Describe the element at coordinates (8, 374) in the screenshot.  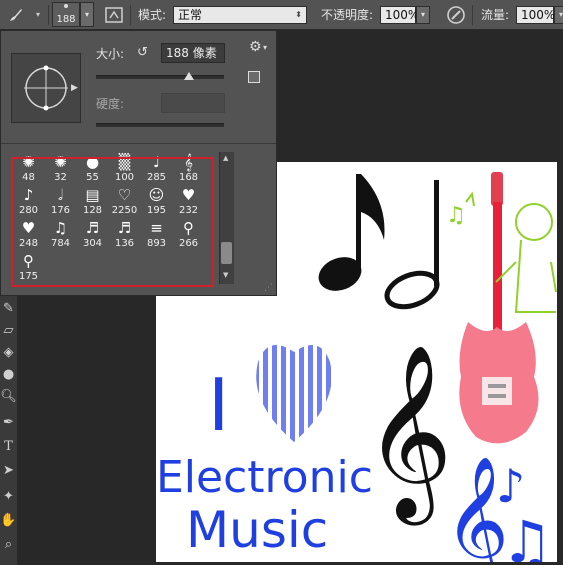
I see `blur-tool-icon: ●` at that location.